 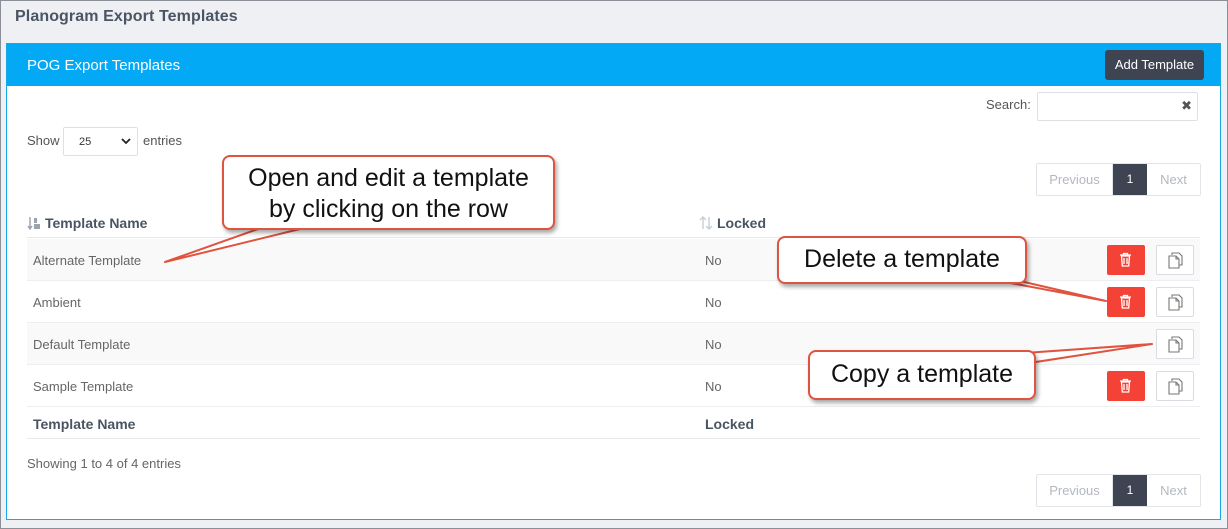 I want to click on delete-callout-pointer, so click(x=1053, y=291).